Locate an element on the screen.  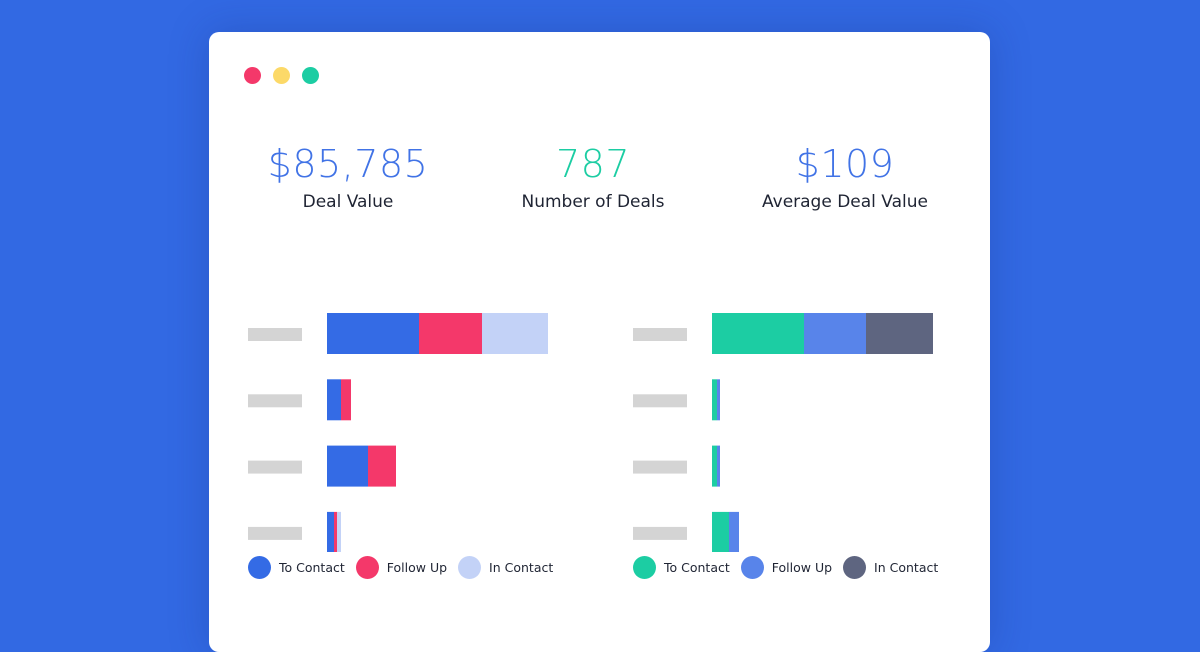
kpi-average-deal-value: $109 Average Deal Value is located at coordinates (845, 177).